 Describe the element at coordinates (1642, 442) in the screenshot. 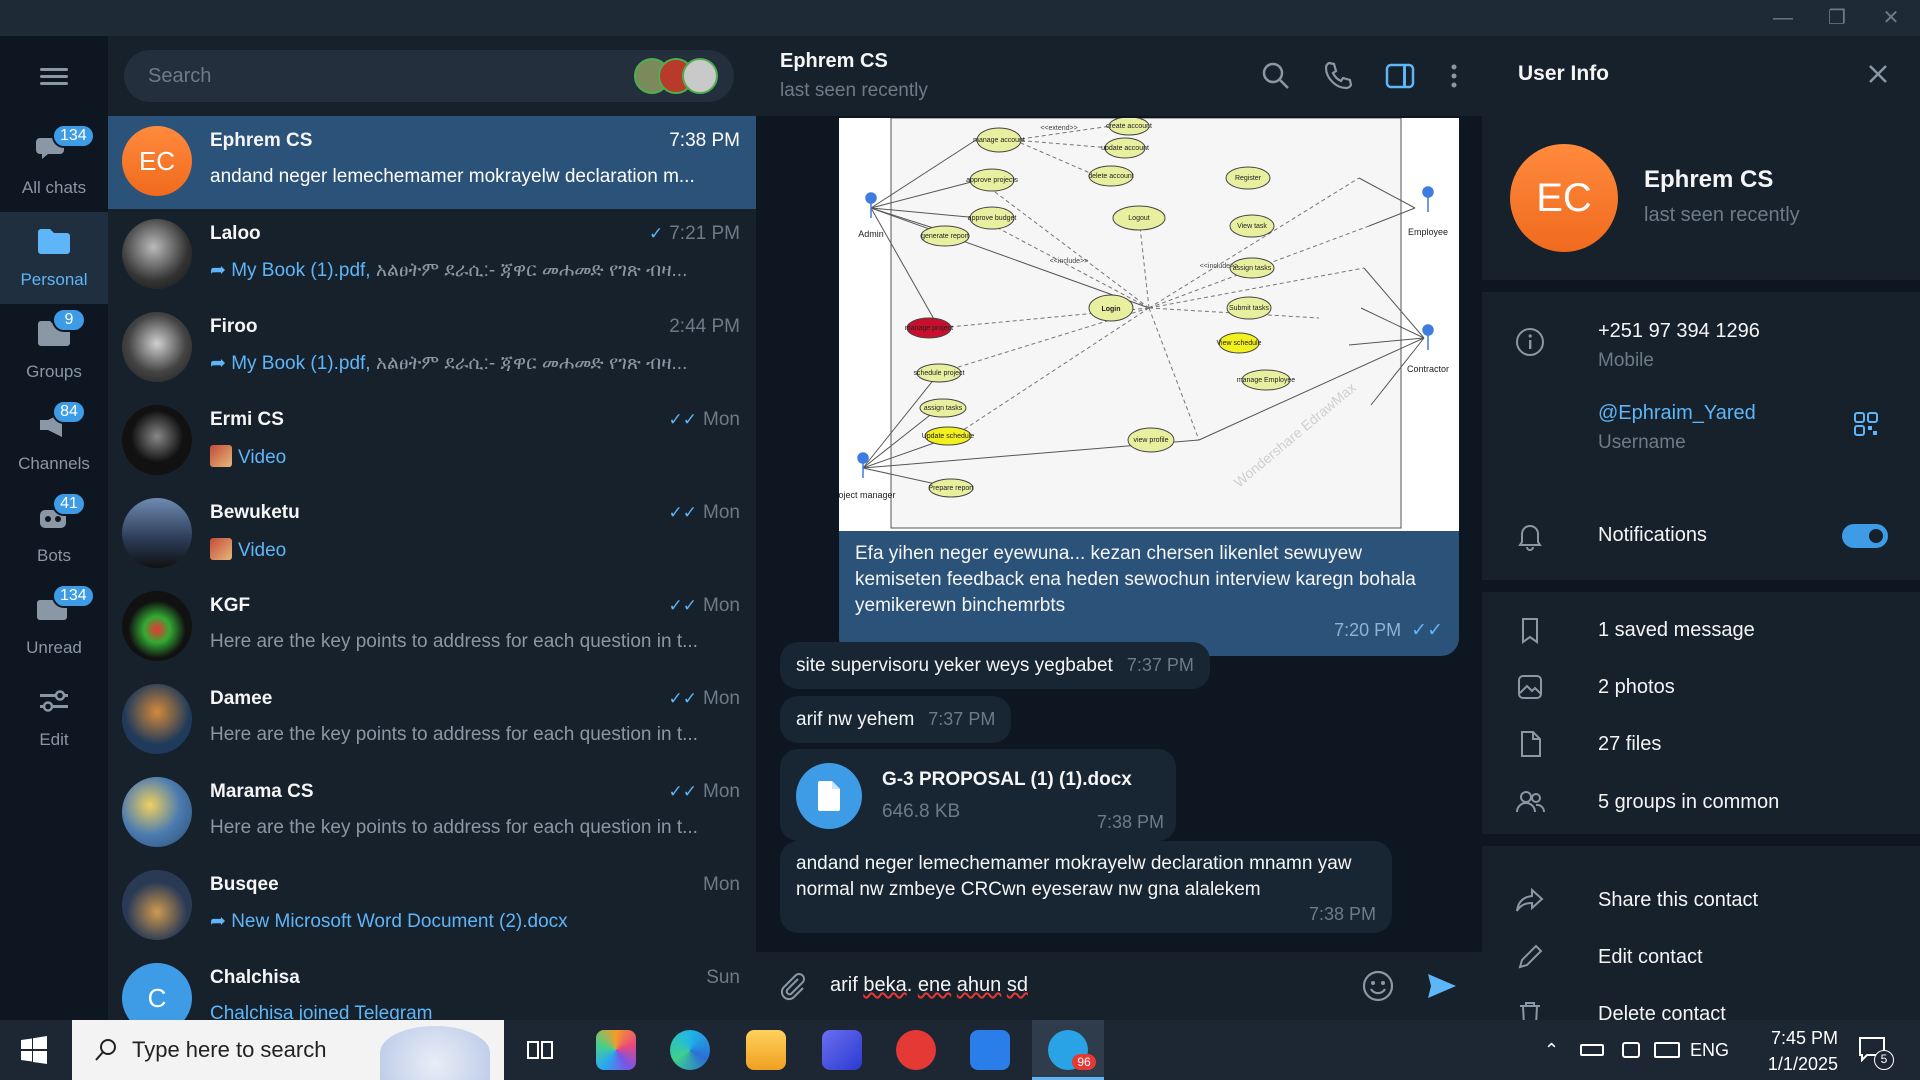

I see `username-label: Username` at that location.